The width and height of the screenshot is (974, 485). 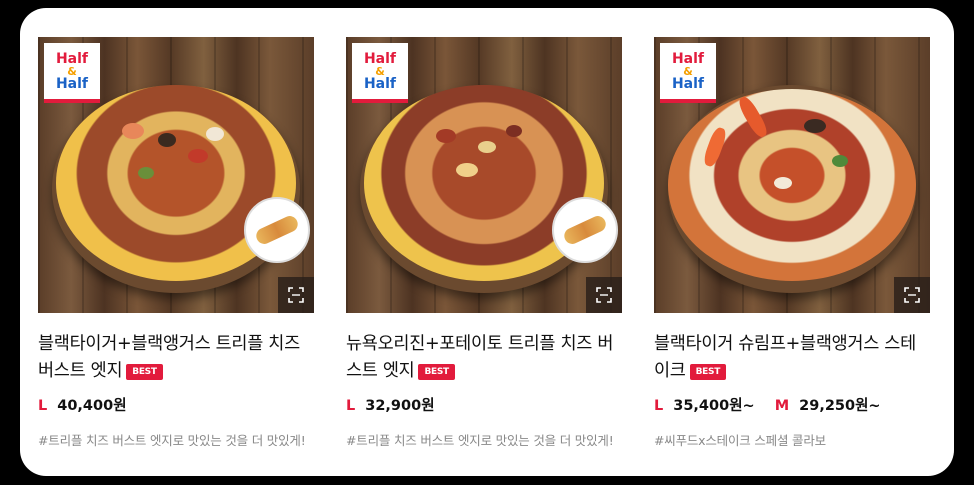 What do you see at coordinates (792, 185) in the screenshot?
I see `pizza-image` at bounding box center [792, 185].